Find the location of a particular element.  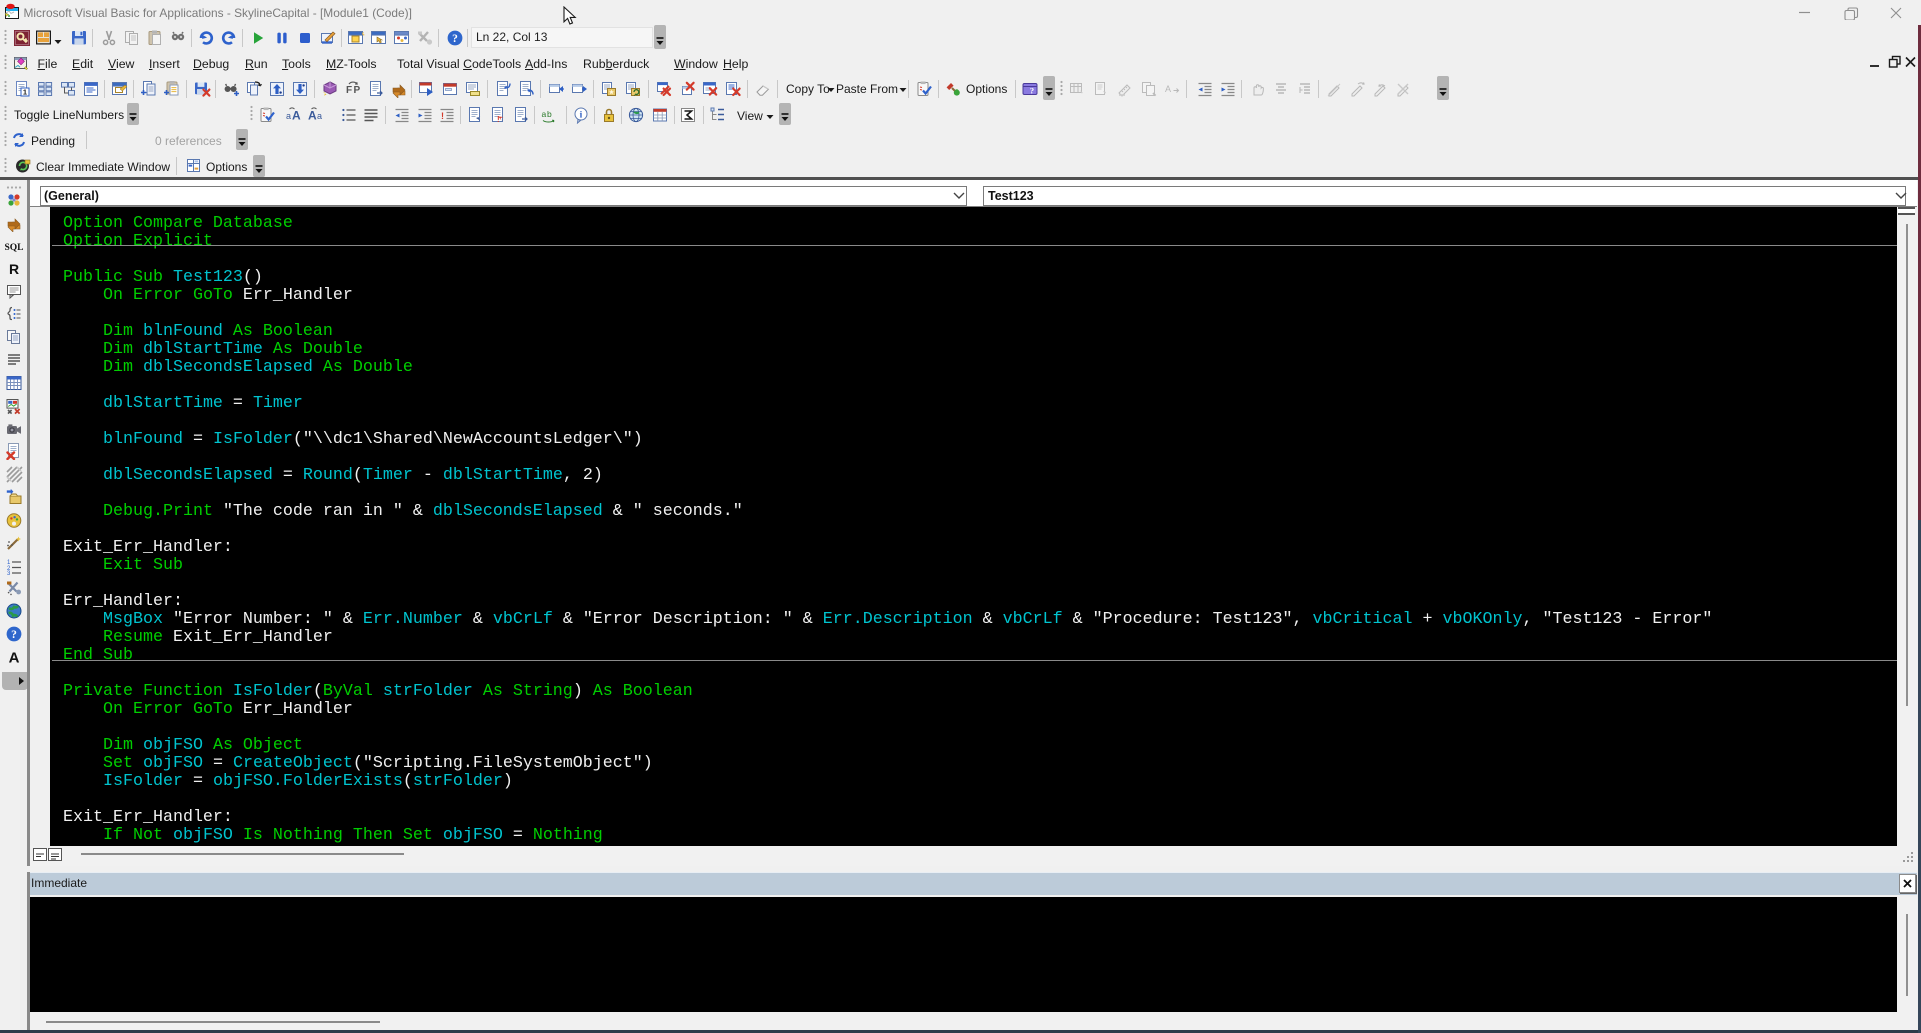

svg-text: P is located at coordinates (357, 90).